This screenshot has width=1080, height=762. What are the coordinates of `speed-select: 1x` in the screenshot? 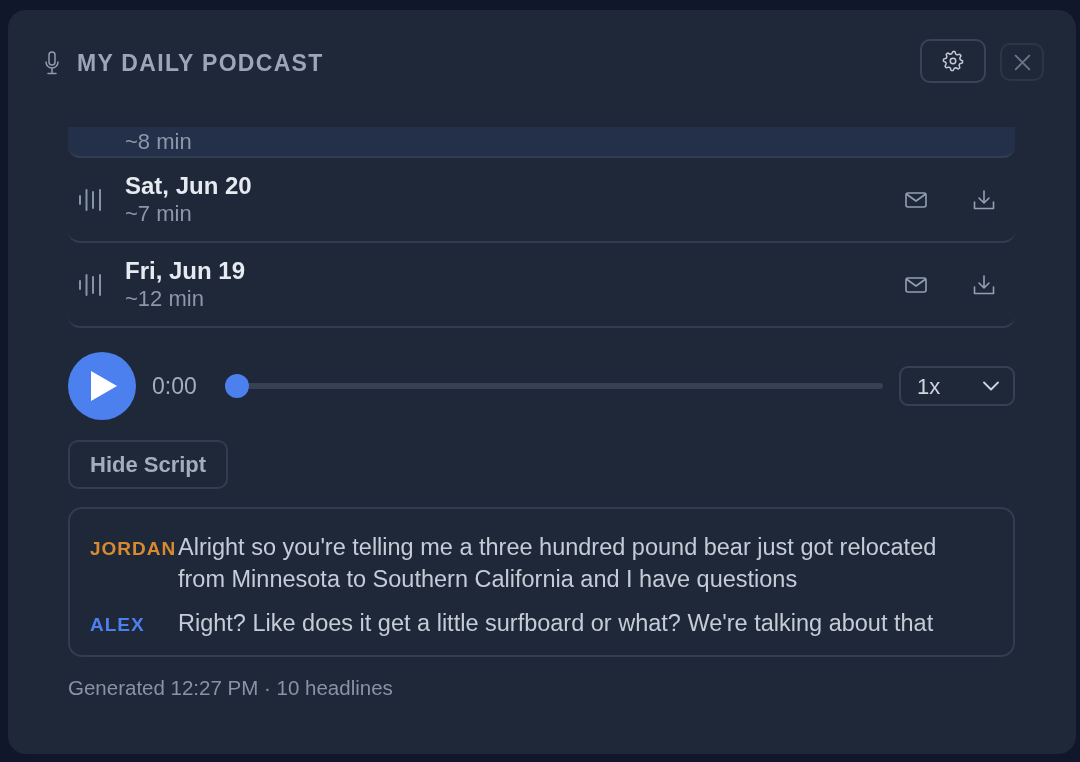 It's located at (957, 386).